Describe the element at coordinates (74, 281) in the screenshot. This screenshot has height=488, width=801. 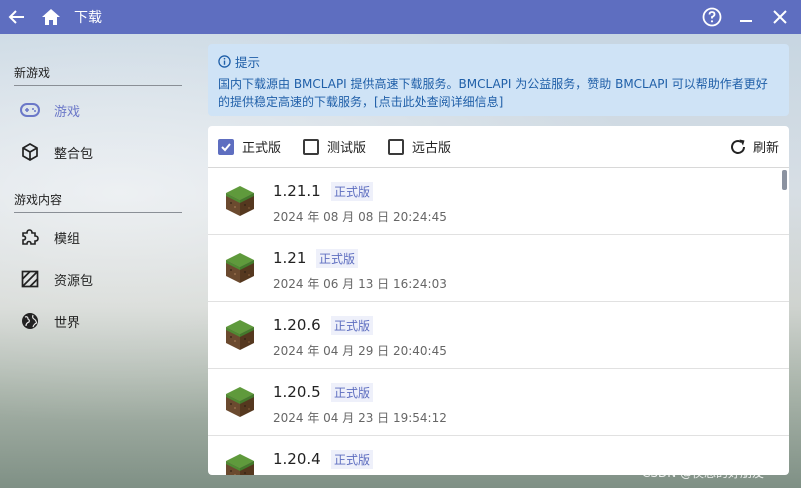
I see `sidebar-item-label: 资源包` at that location.